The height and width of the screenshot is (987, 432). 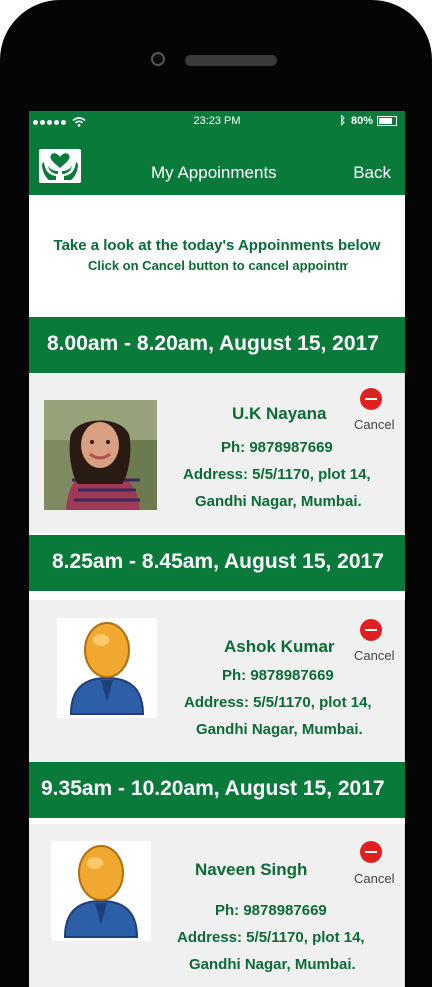 I want to click on navigation-bar: My Appoinments Back, so click(x=217, y=164).